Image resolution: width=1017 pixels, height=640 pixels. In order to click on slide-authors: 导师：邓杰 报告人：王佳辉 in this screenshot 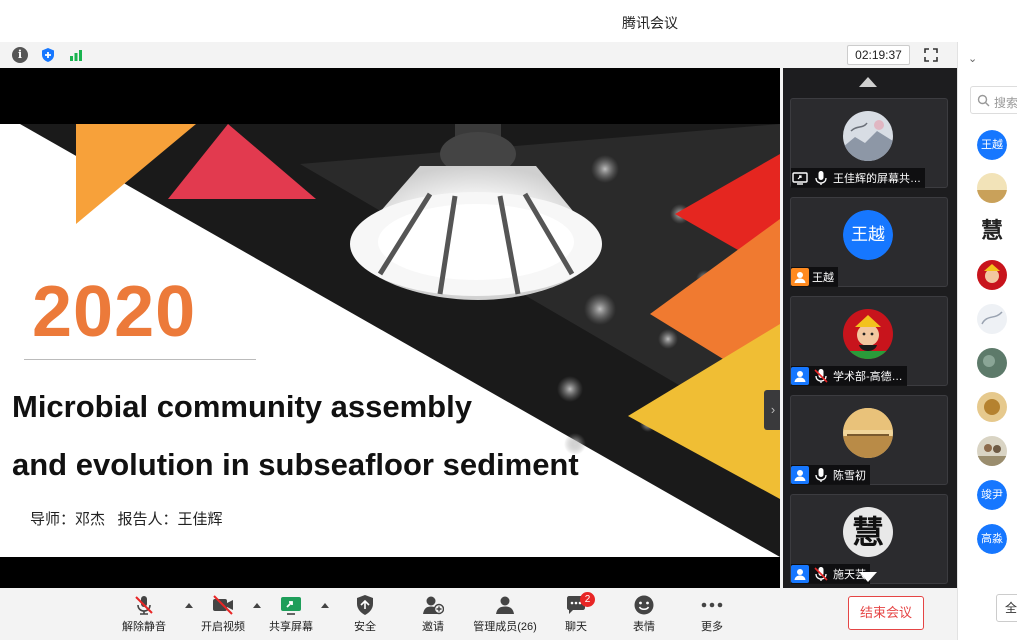, I will do `click(126, 519)`.